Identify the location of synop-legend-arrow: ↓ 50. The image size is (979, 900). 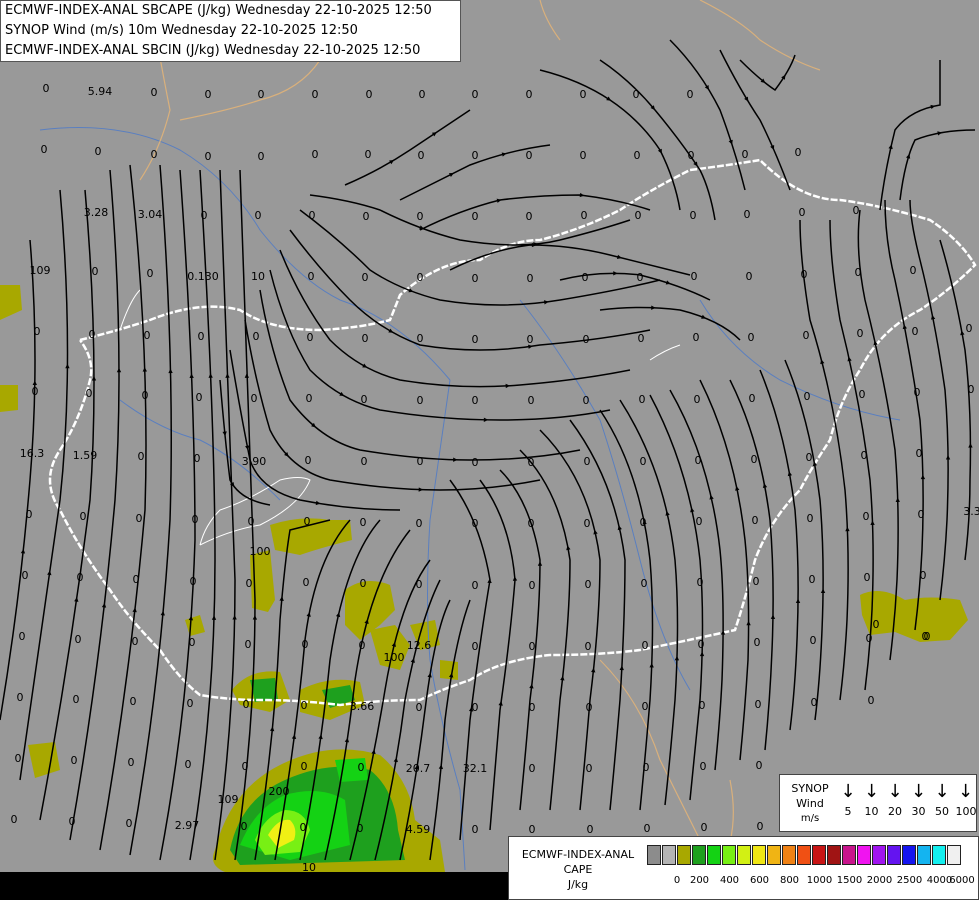
(942, 799).